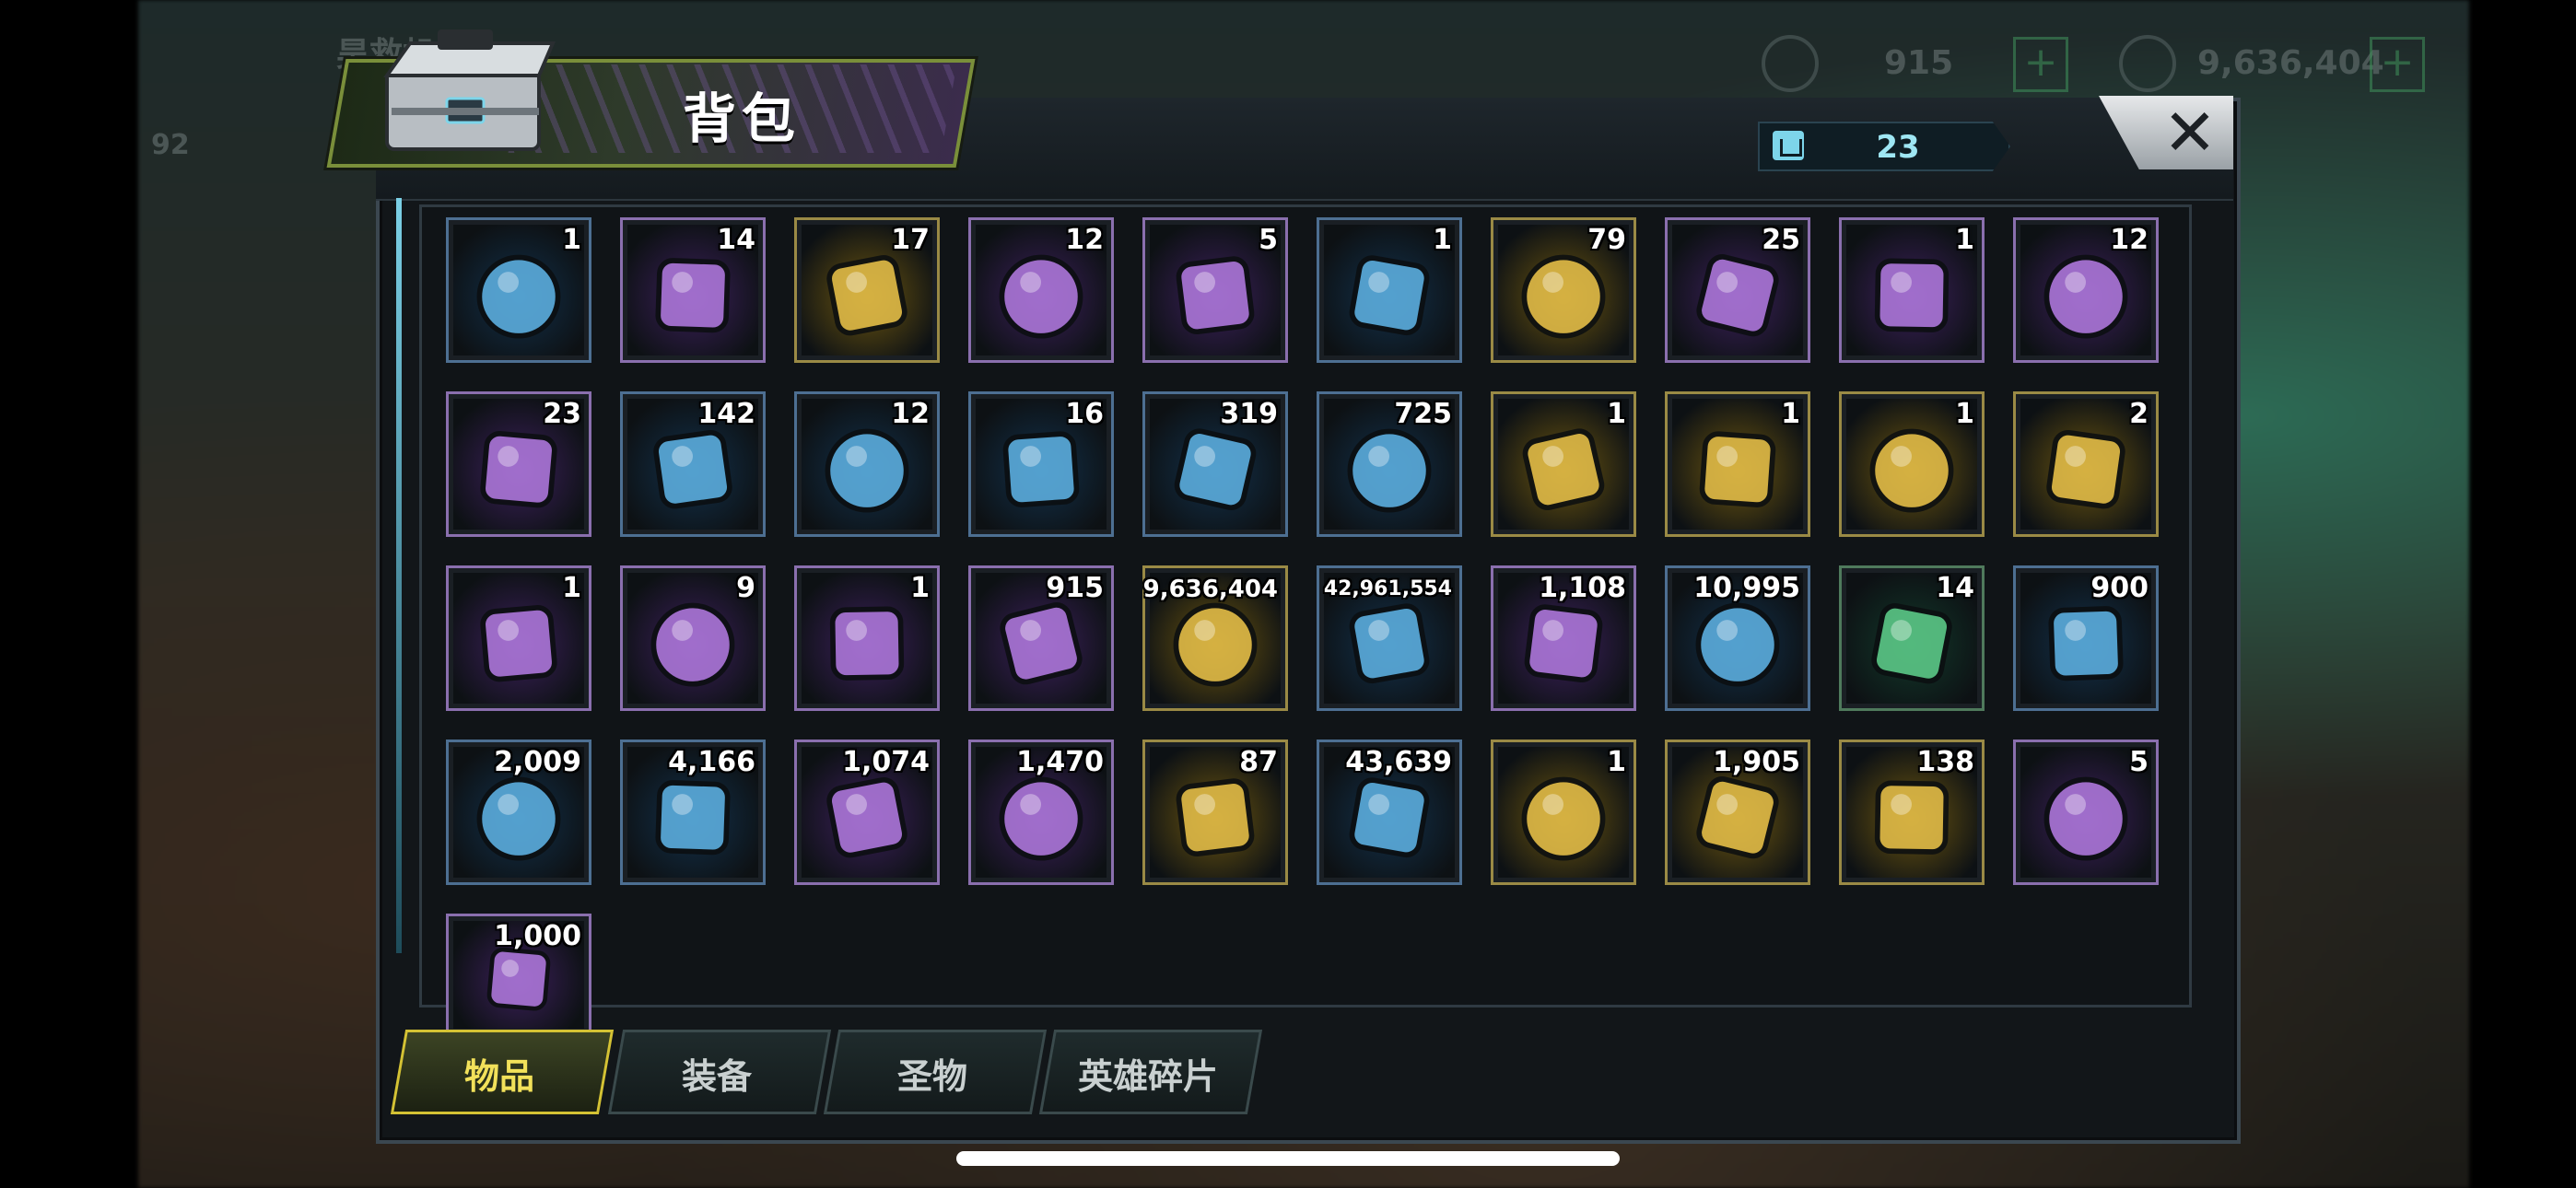 The height and width of the screenshot is (1188, 2576). I want to click on inventory-slot: 900, so click(2086, 638).